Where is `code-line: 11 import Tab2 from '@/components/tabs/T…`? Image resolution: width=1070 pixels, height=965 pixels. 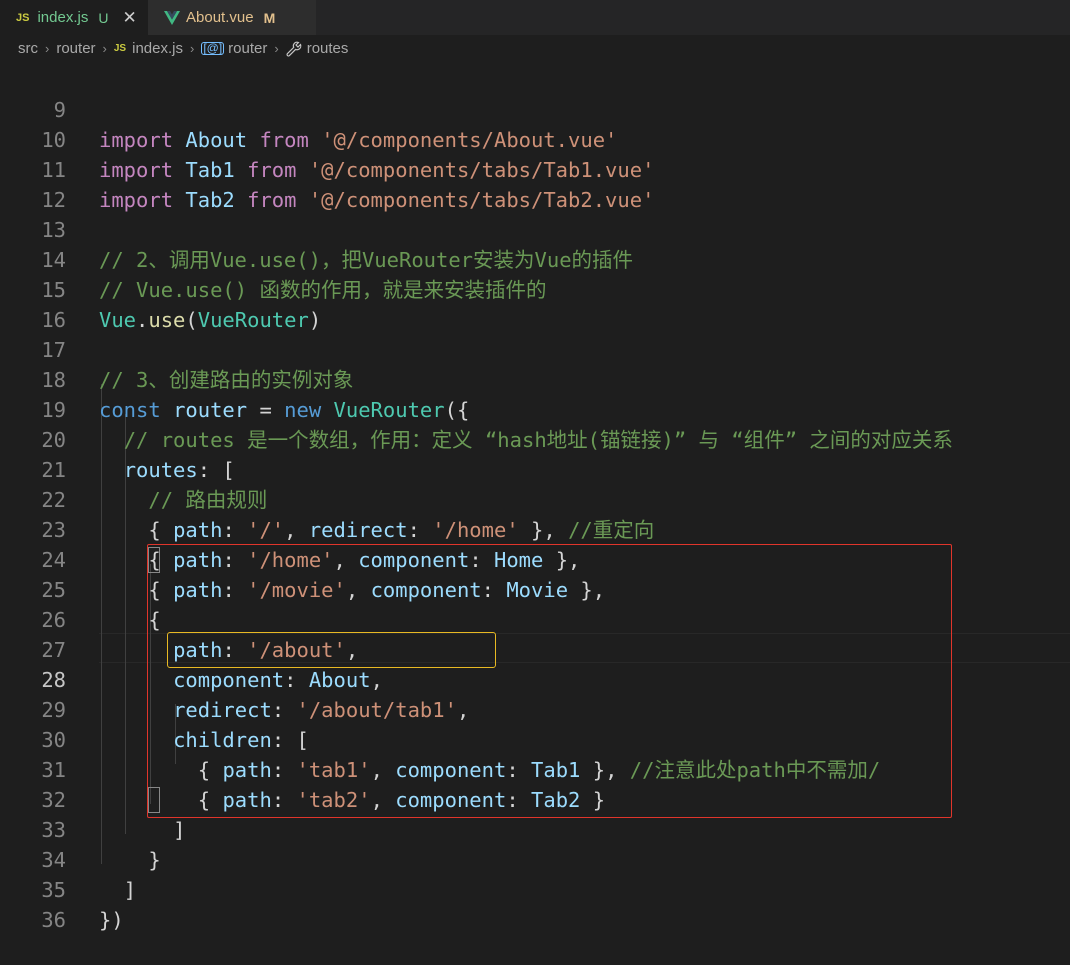
code-line: 11 import Tab2 from '@/components/tabs/T… is located at coordinates (535, 168).